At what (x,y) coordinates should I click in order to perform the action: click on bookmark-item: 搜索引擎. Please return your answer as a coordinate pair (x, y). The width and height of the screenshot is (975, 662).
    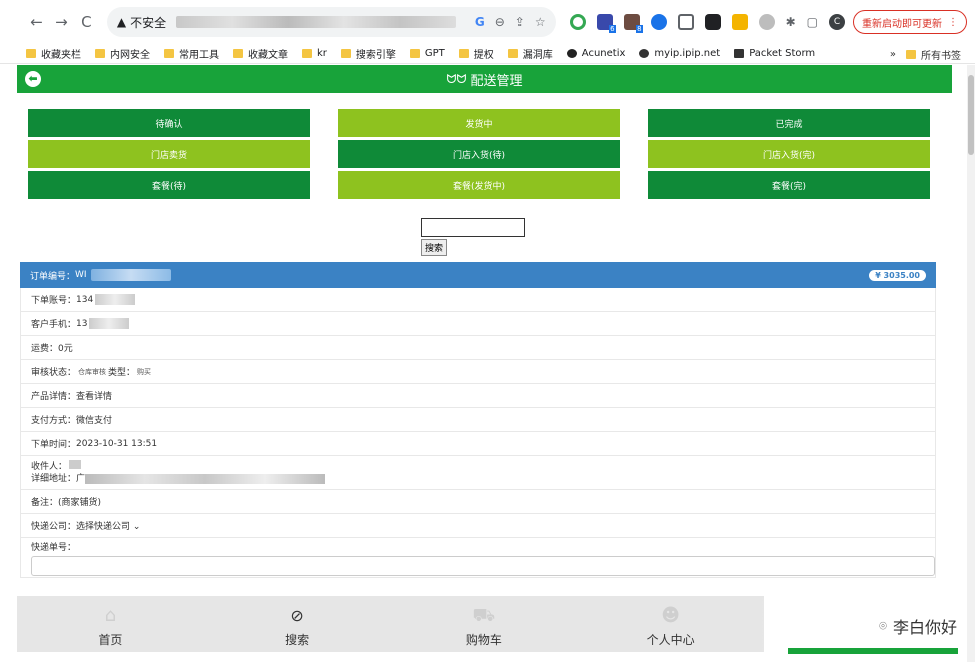
    Looking at the image, I should click on (368, 53).